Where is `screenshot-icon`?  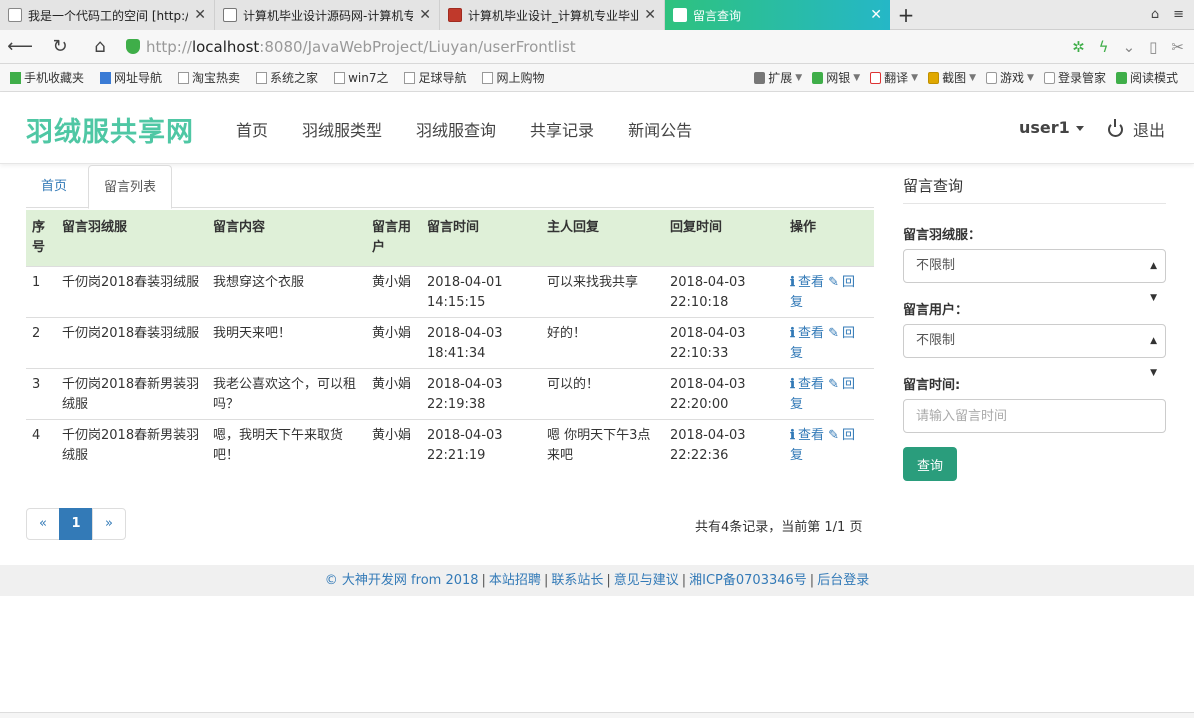
screenshot-icon is located at coordinates (934, 77).